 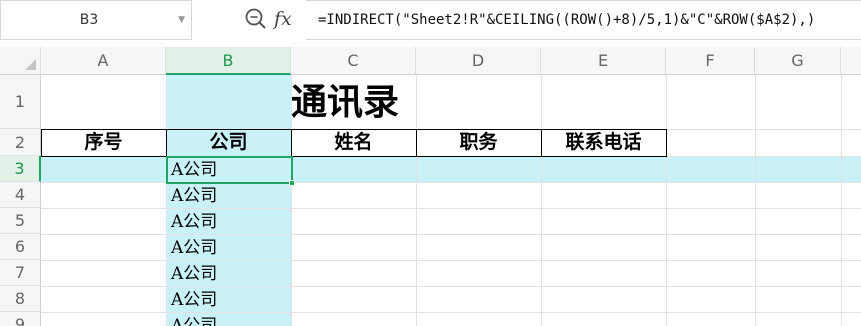 What do you see at coordinates (851, 61) in the screenshot?
I see `column-header-blank` at bounding box center [851, 61].